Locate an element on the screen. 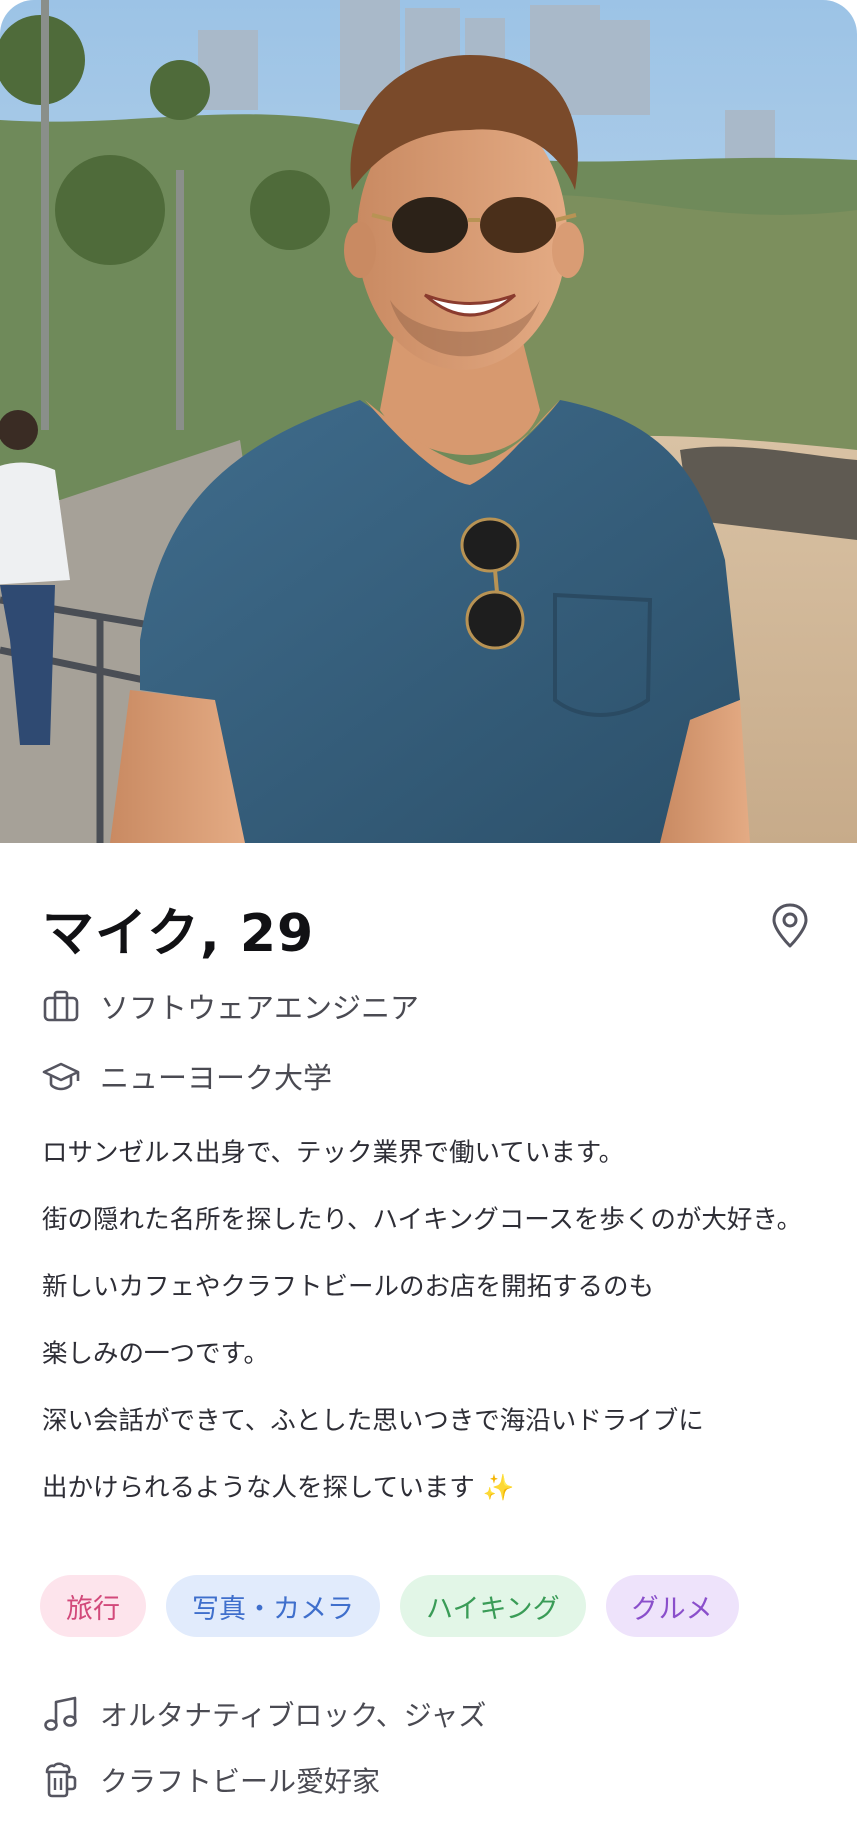 This screenshot has height=1835, width=857. profile-name-age: マイク, 29 is located at coordinates (178, 934).